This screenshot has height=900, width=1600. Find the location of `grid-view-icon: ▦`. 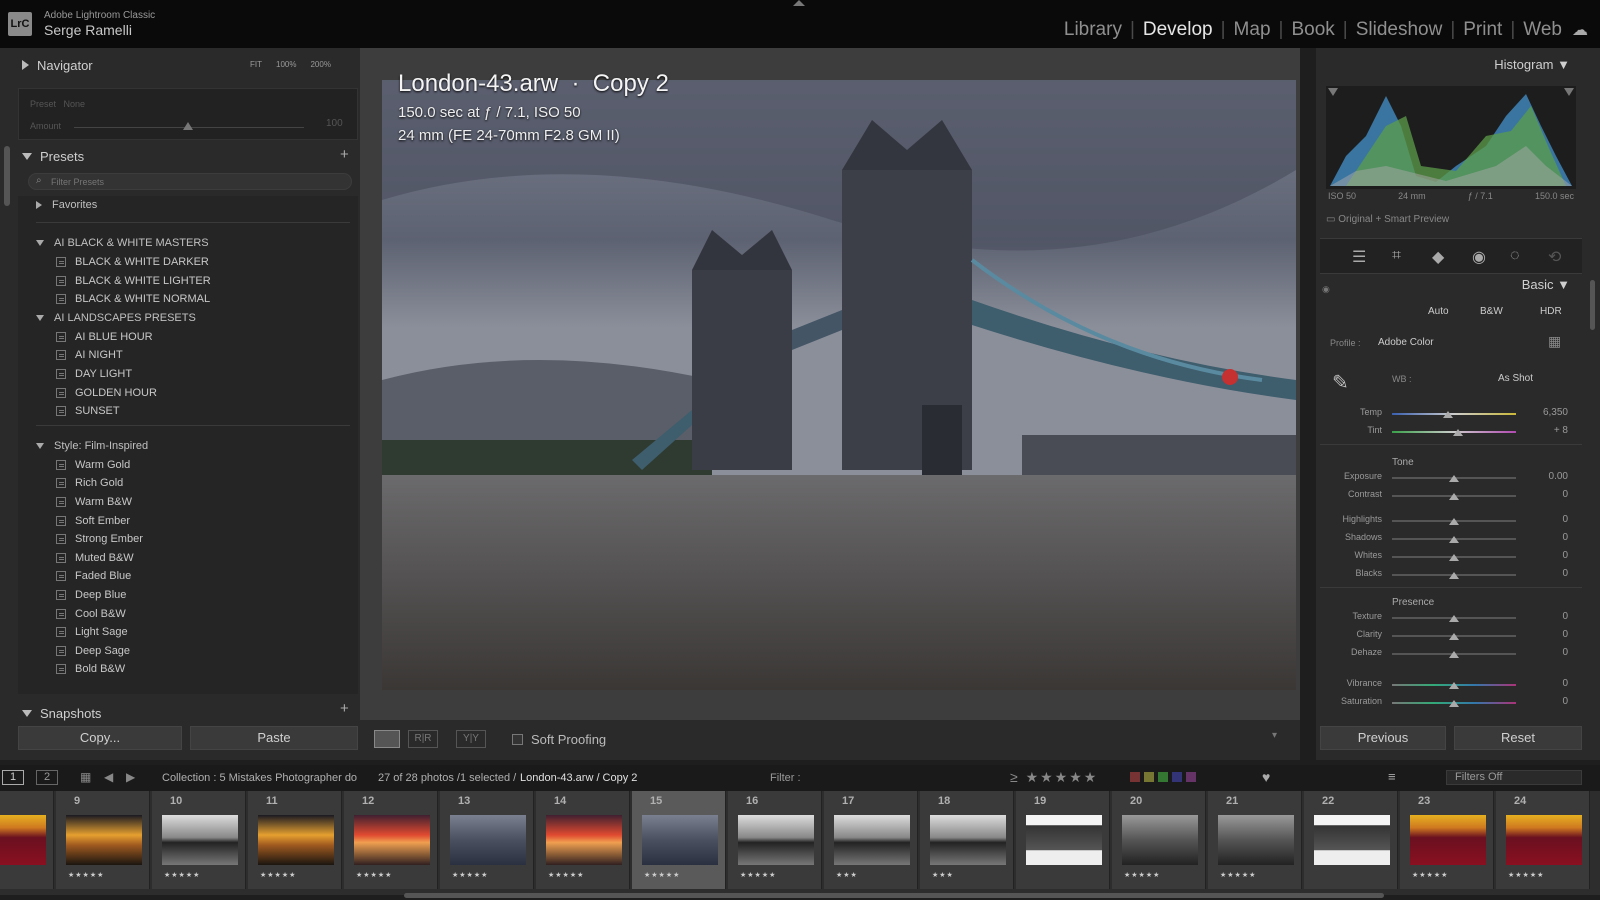

grid-view-icon: ▦ is located at coordinates (85, 777).